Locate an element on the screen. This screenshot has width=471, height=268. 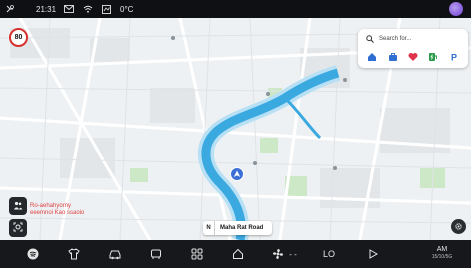
people-icon is located at coordinates (18, 206).